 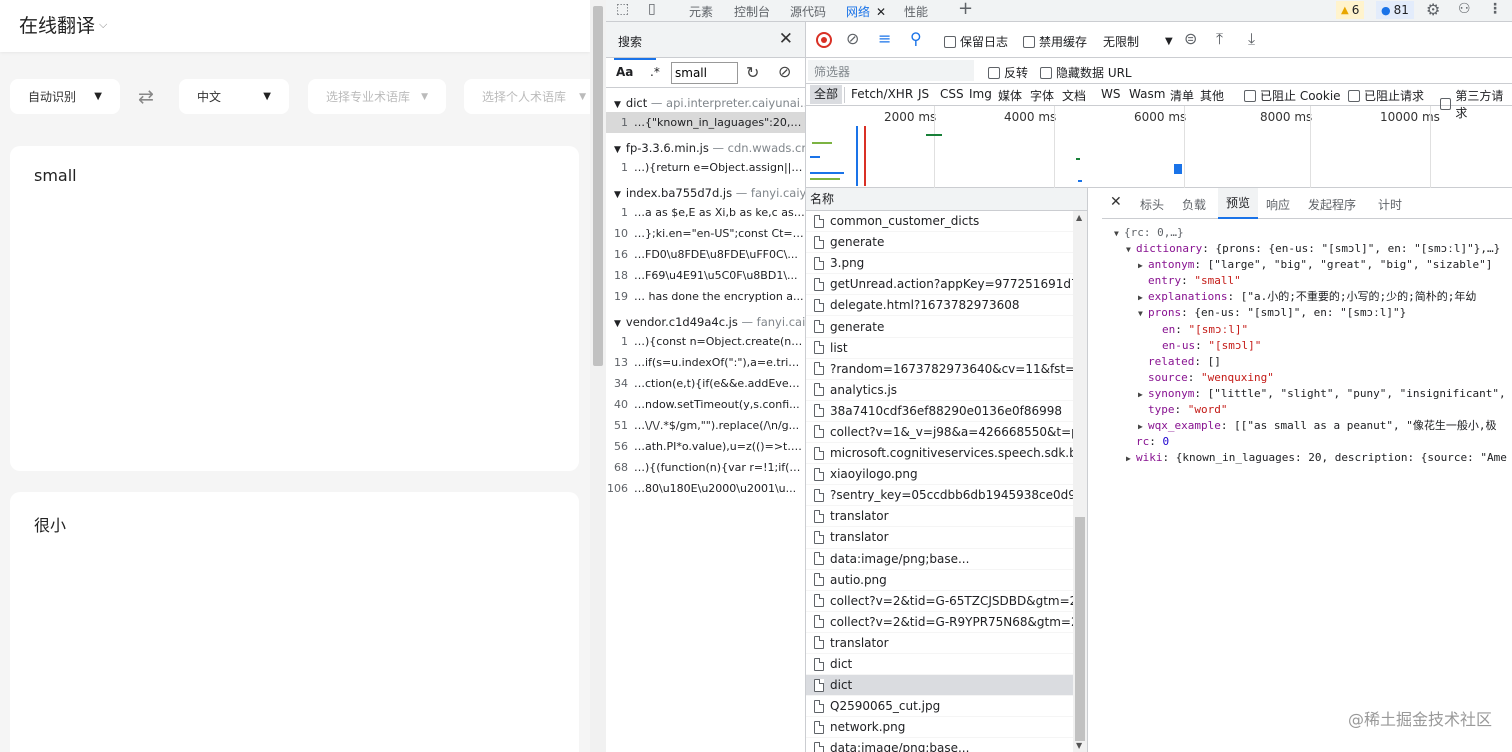 What do you see at coordinates (946, 411) in the screenshot?
I see `request-row: 38a7410cdf36ef88290e0136e0f86998` at bounding box center [946, 411].